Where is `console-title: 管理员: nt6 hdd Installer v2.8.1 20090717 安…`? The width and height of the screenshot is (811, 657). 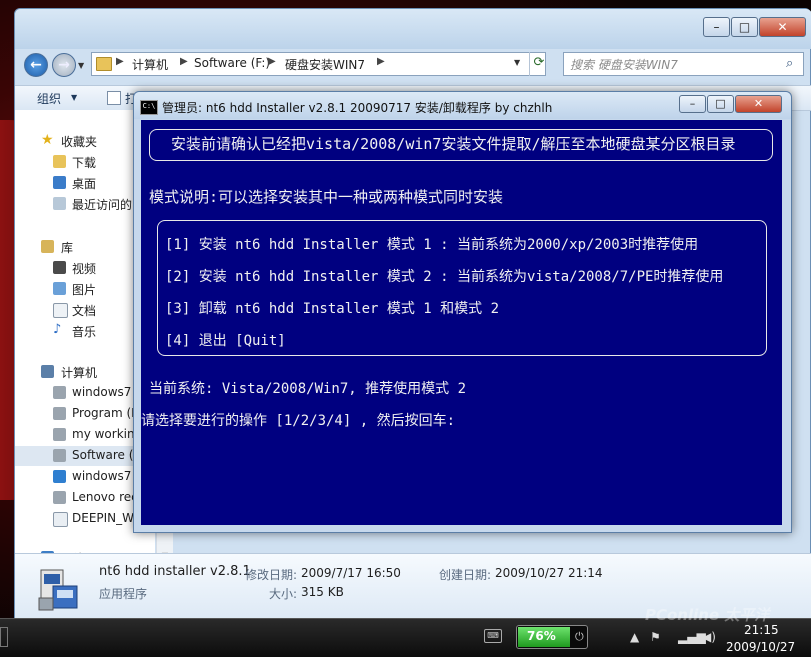 console-title: 管理员: nt6 hdd Installer v2.8.1 20090717 安… is located at coordinates (357, 108).